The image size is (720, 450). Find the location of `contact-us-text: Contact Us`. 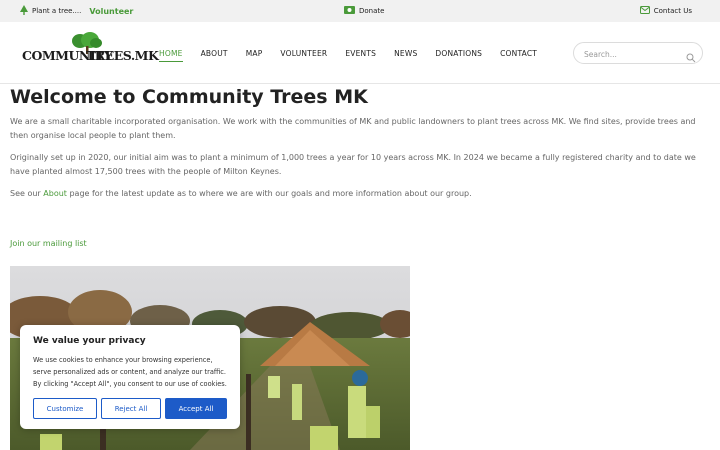

contact-us-text: Contact Us is located at coordinates (672, 11).